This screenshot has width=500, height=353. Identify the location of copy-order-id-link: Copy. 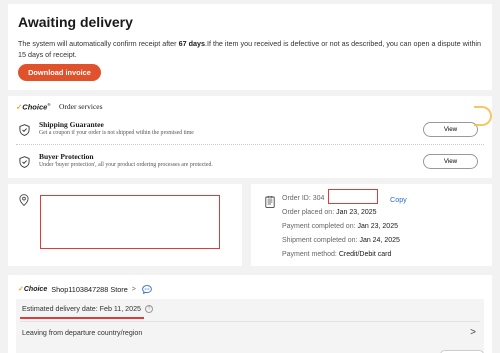
(398, 199).